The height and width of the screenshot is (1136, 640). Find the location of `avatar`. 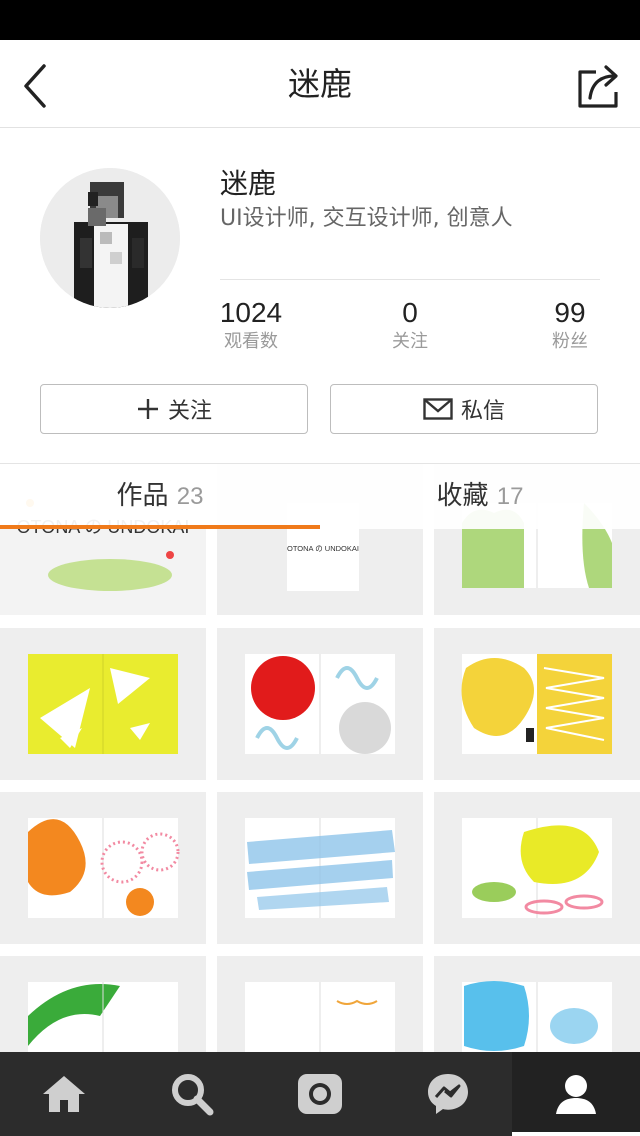

avatar is located at coordinates (110, 238).